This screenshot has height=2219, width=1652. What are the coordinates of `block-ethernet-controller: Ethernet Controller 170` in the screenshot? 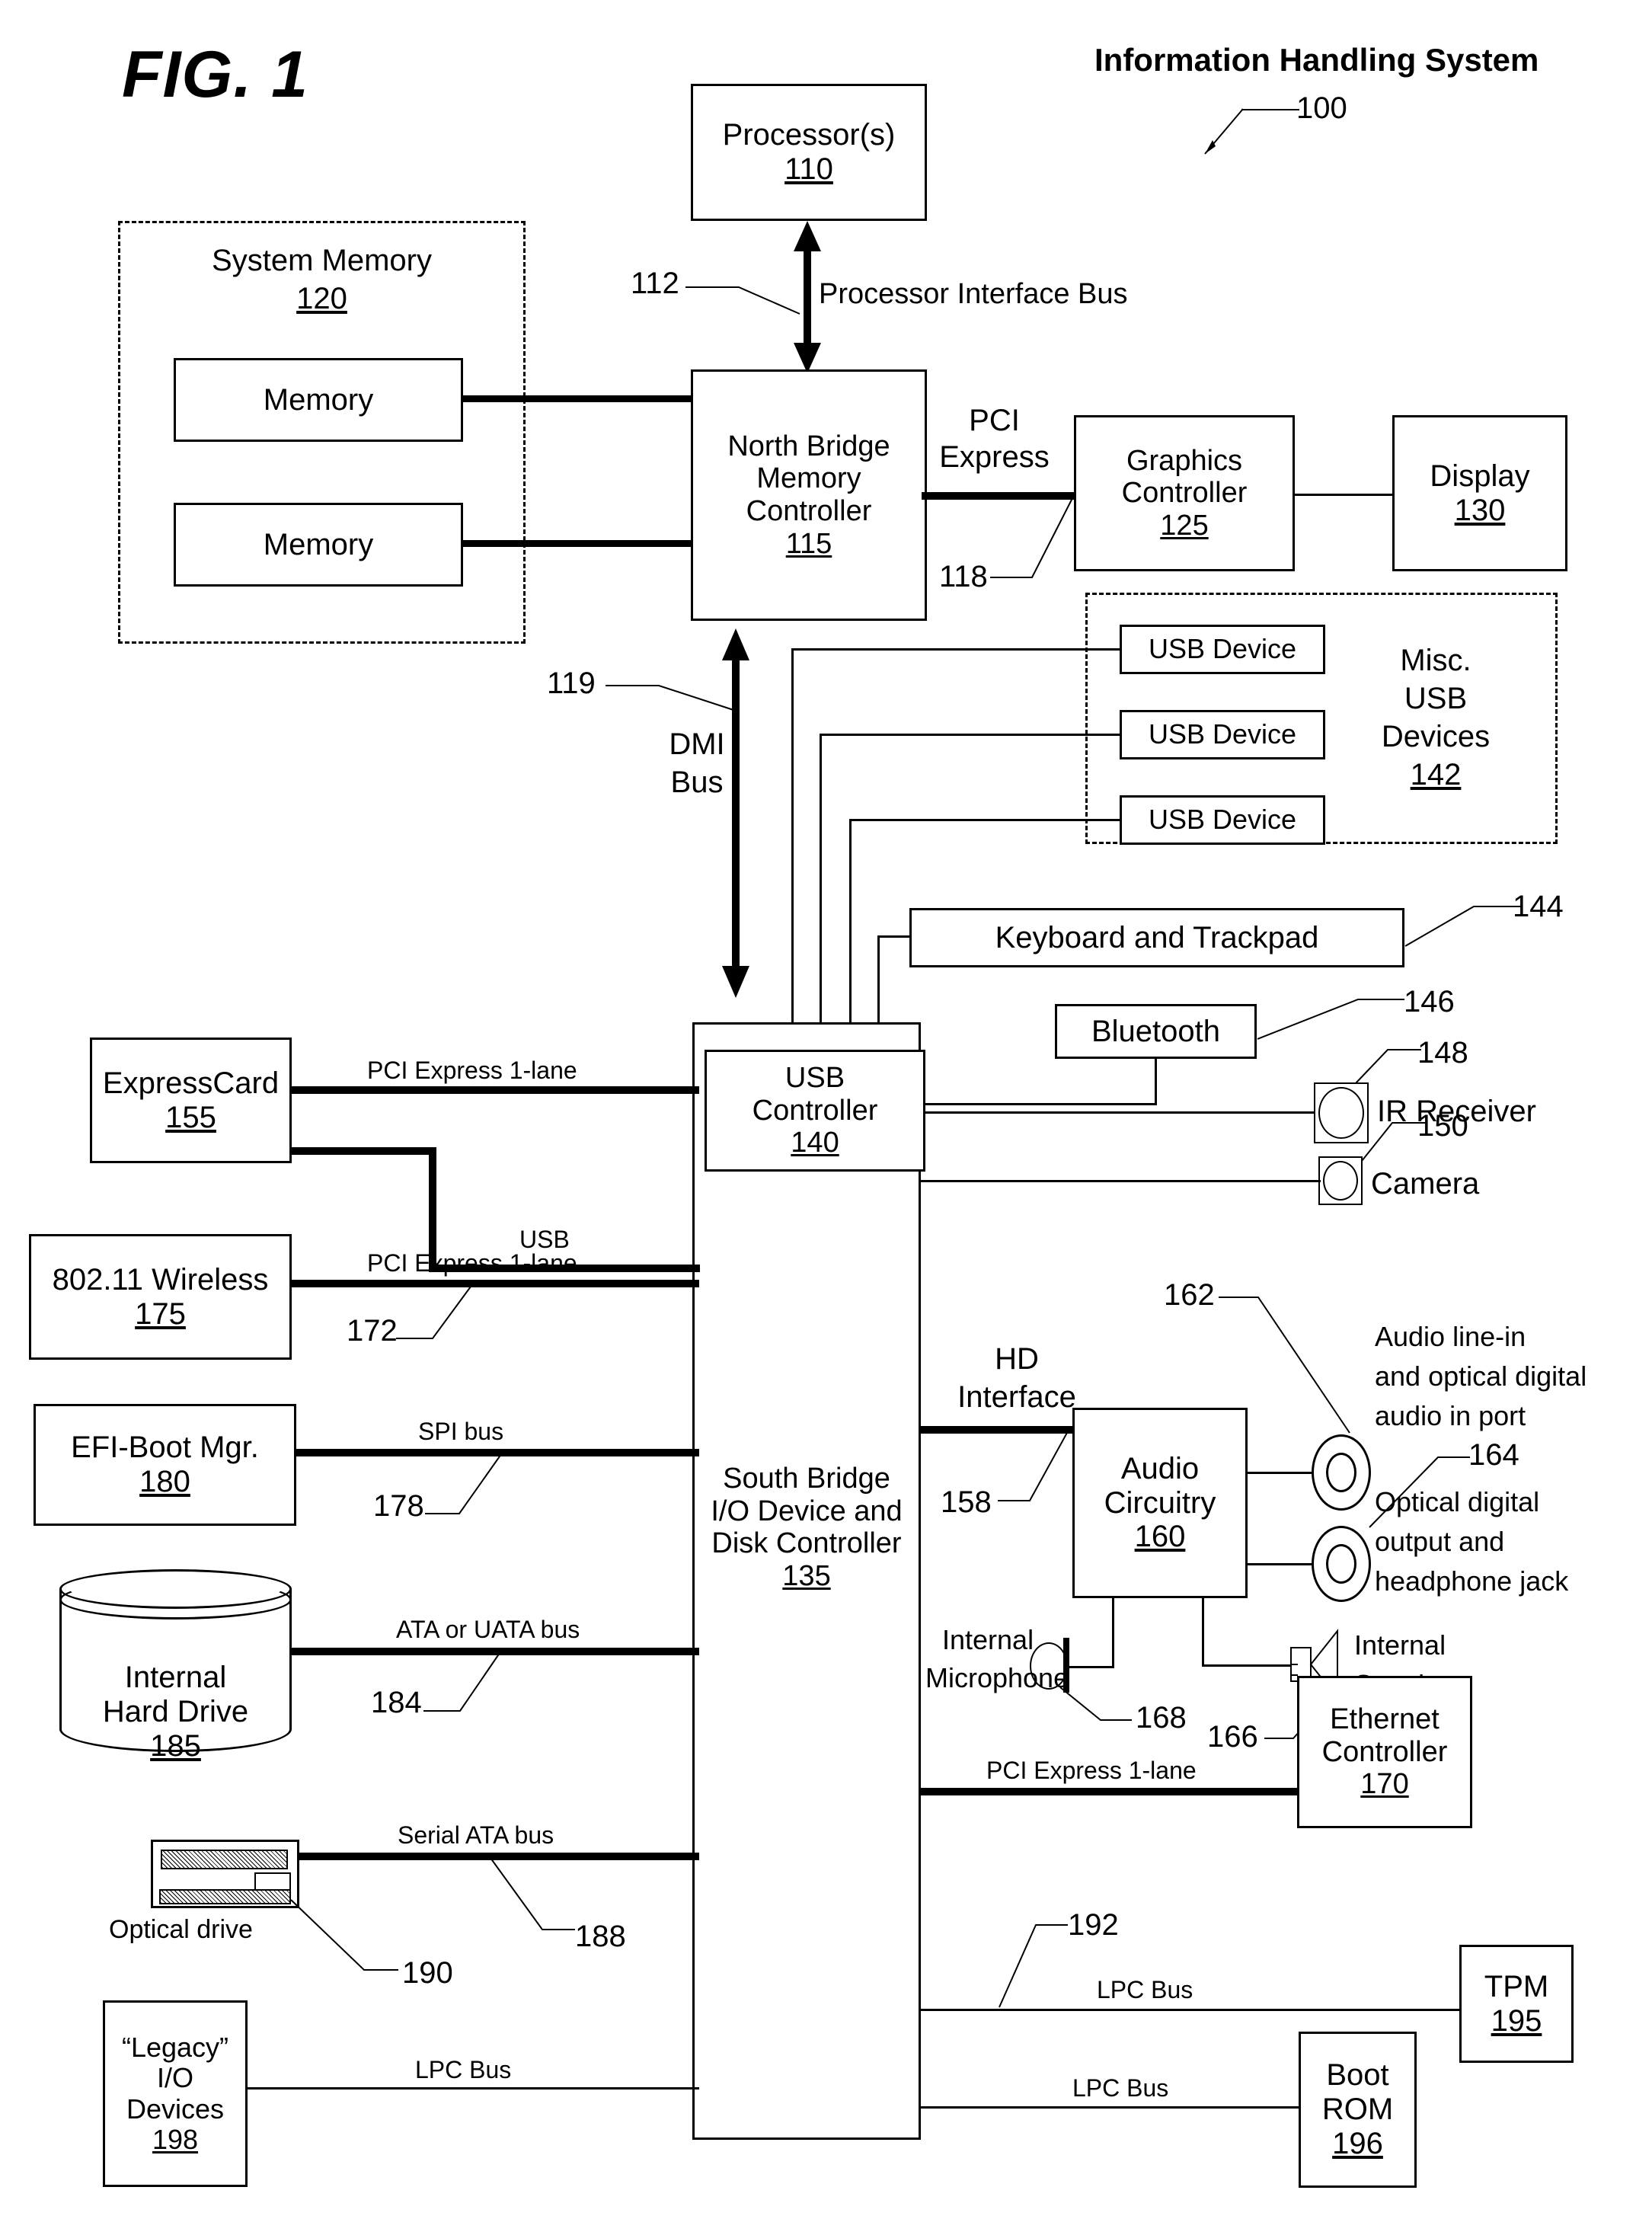 It's located at (1384, 1752).